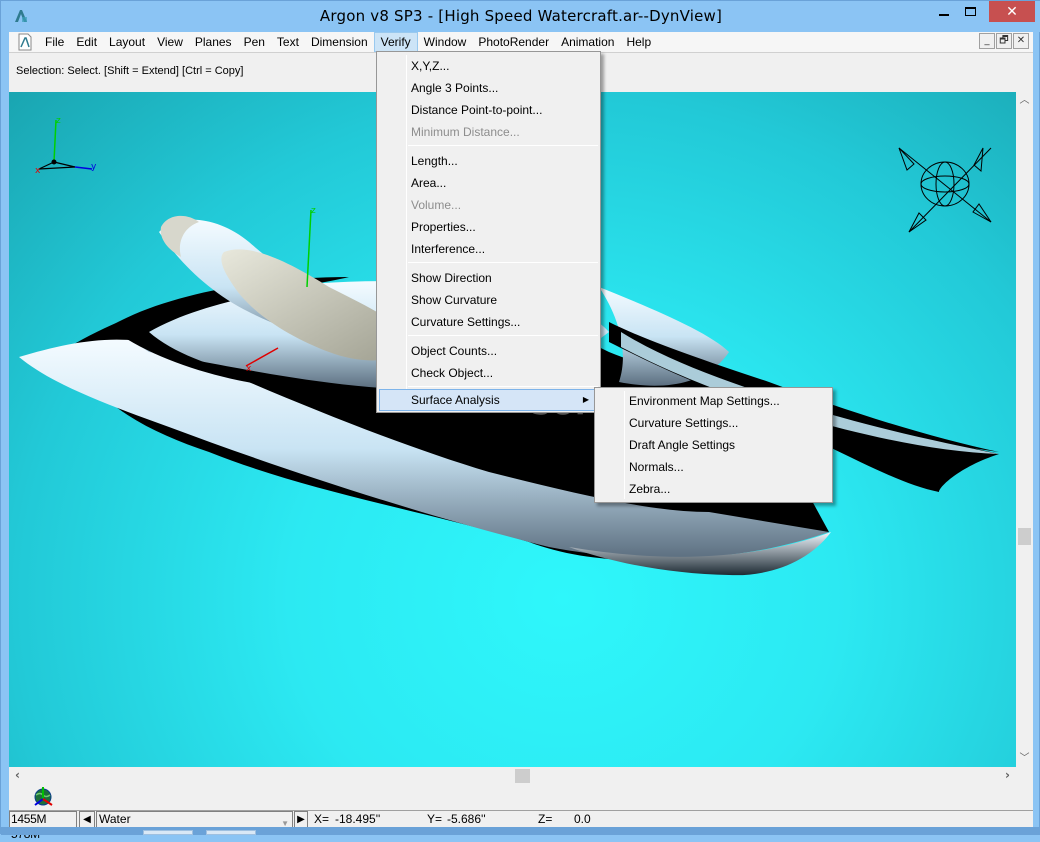 The image size is (1040, 842). Describe the element at coordinates (545, 819) in the screenshot. I see `z-coordinate-label: Z=` at that location.